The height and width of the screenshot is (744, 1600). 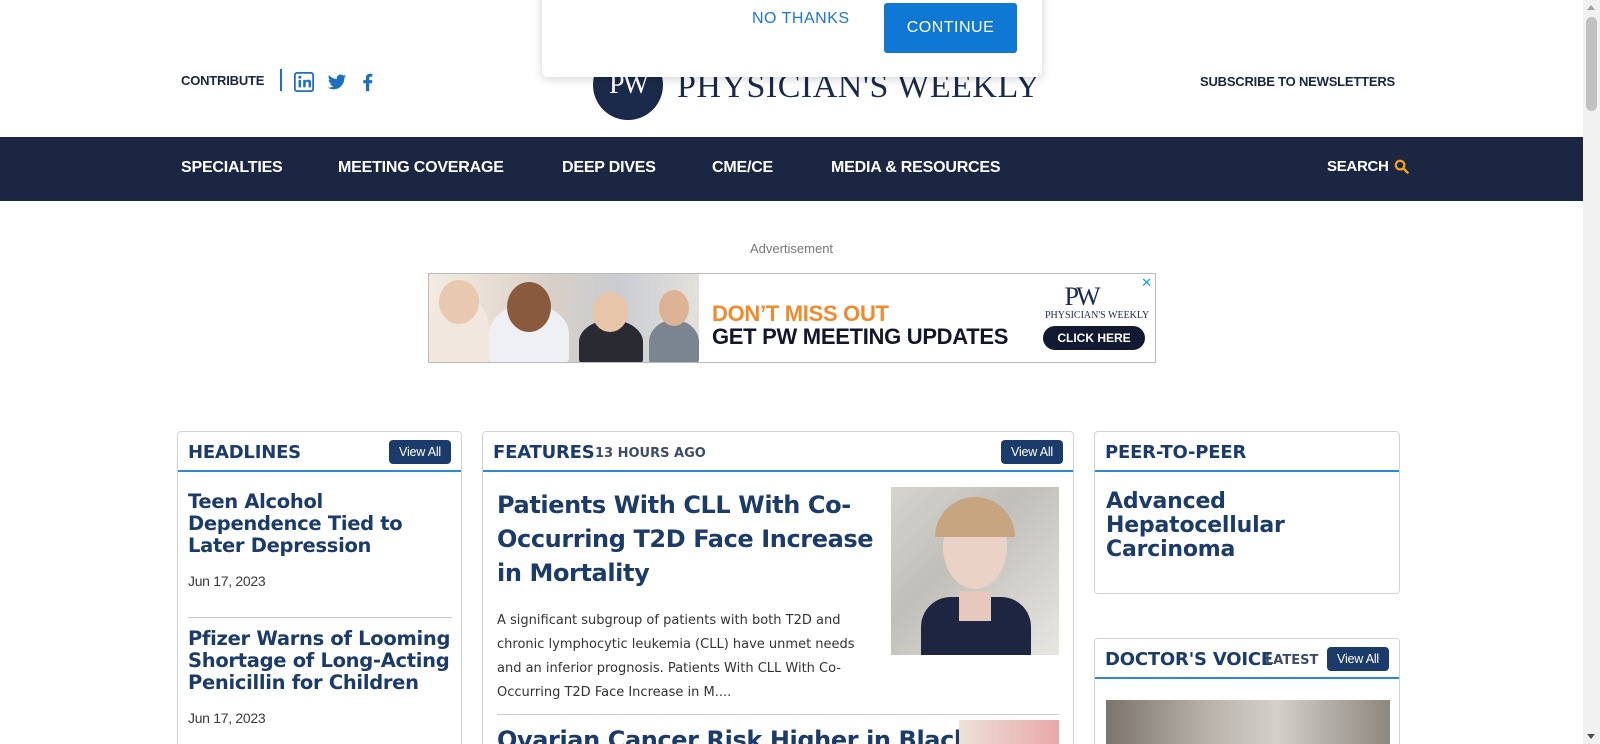 What do you see at coordinates (1297, 81) in the screenshot?
I see `subscribe-newsletters-link: SUBSCRIBE TO NEWSLETTERS` at bounding box center [1297, 81].